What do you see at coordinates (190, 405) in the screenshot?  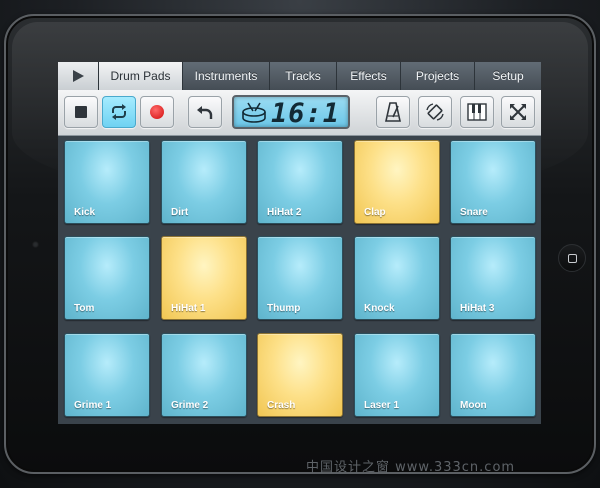 I see `drum-pad-label: Grime 2` at bounding box center [190, 405].